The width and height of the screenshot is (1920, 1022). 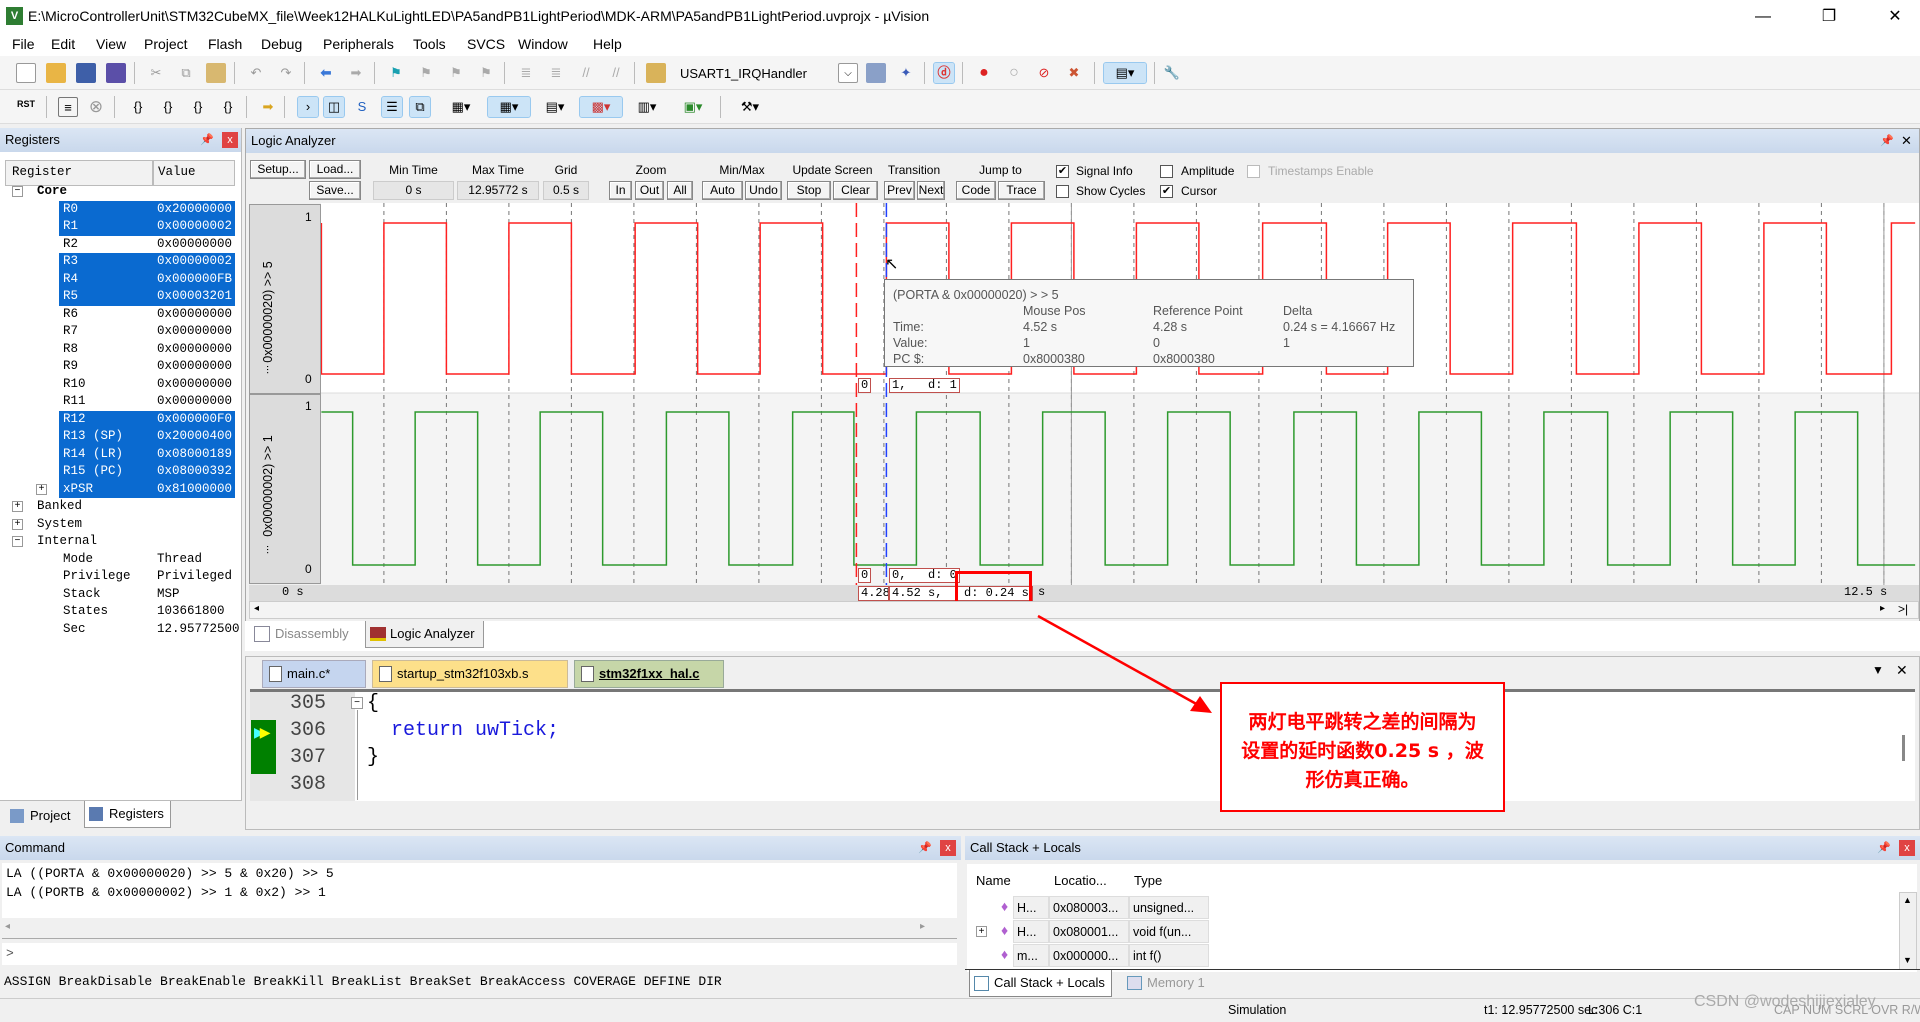 I want to click on register-row: R13 (SP) 0x20000400, so click(x=120, y=437).